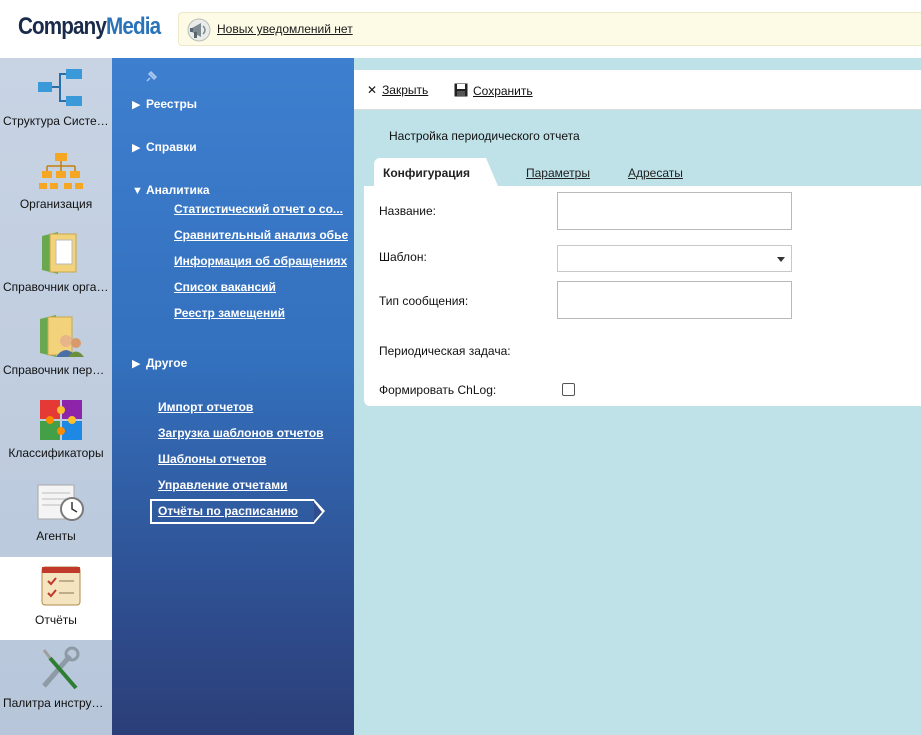 The image size is (921, 735). What do you see at coordinates (61, 171) in the screenshot?
I see `organization-icon` at bounding box center [61, 171].